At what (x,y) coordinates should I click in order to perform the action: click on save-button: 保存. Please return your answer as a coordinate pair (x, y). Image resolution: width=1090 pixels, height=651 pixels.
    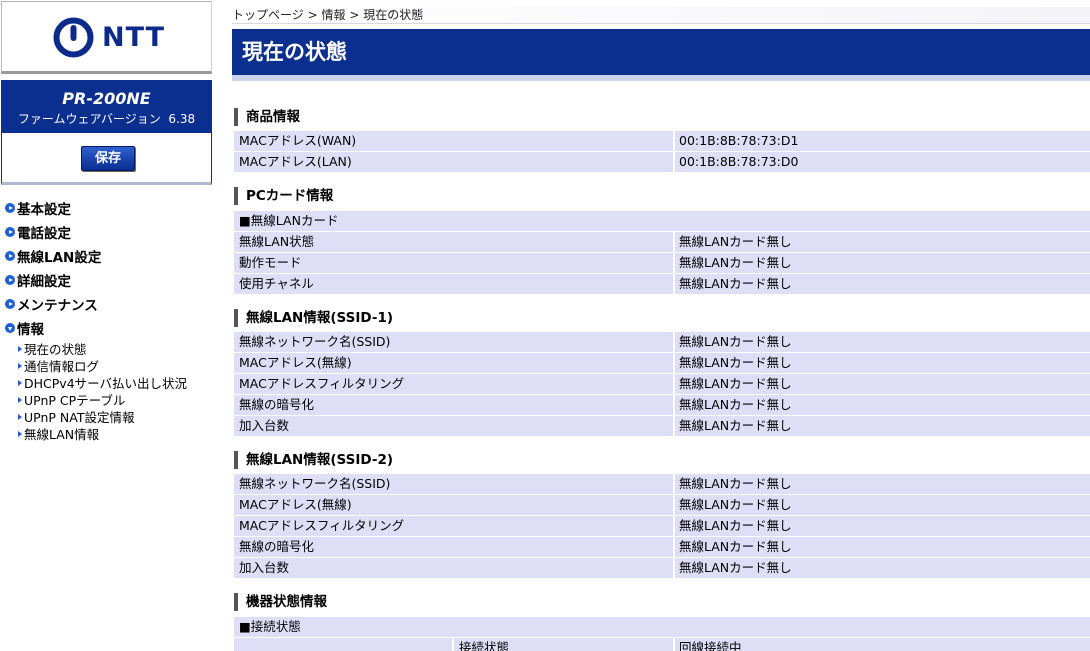
    Looking at the image, I should click on (108, 158).